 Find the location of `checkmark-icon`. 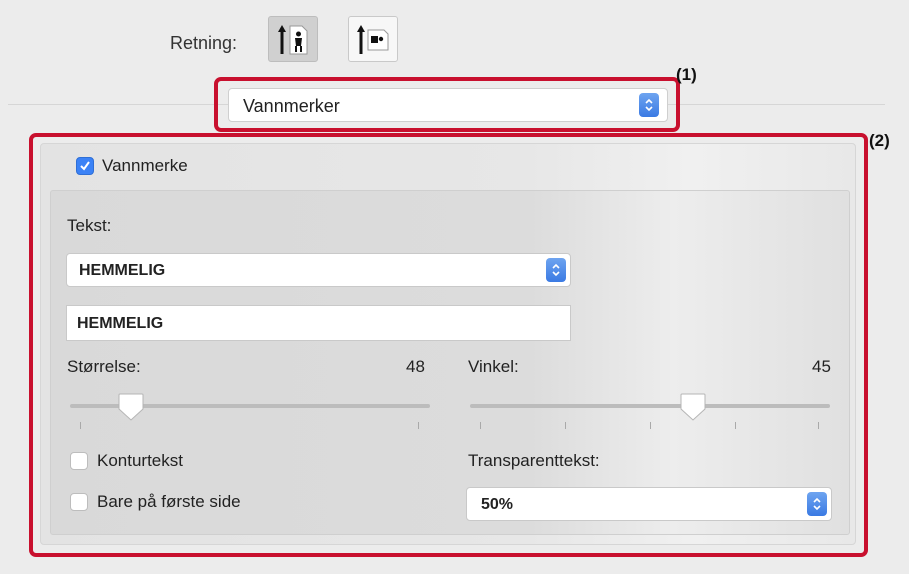

checkmark-icon is located at coordinates (85, 166).